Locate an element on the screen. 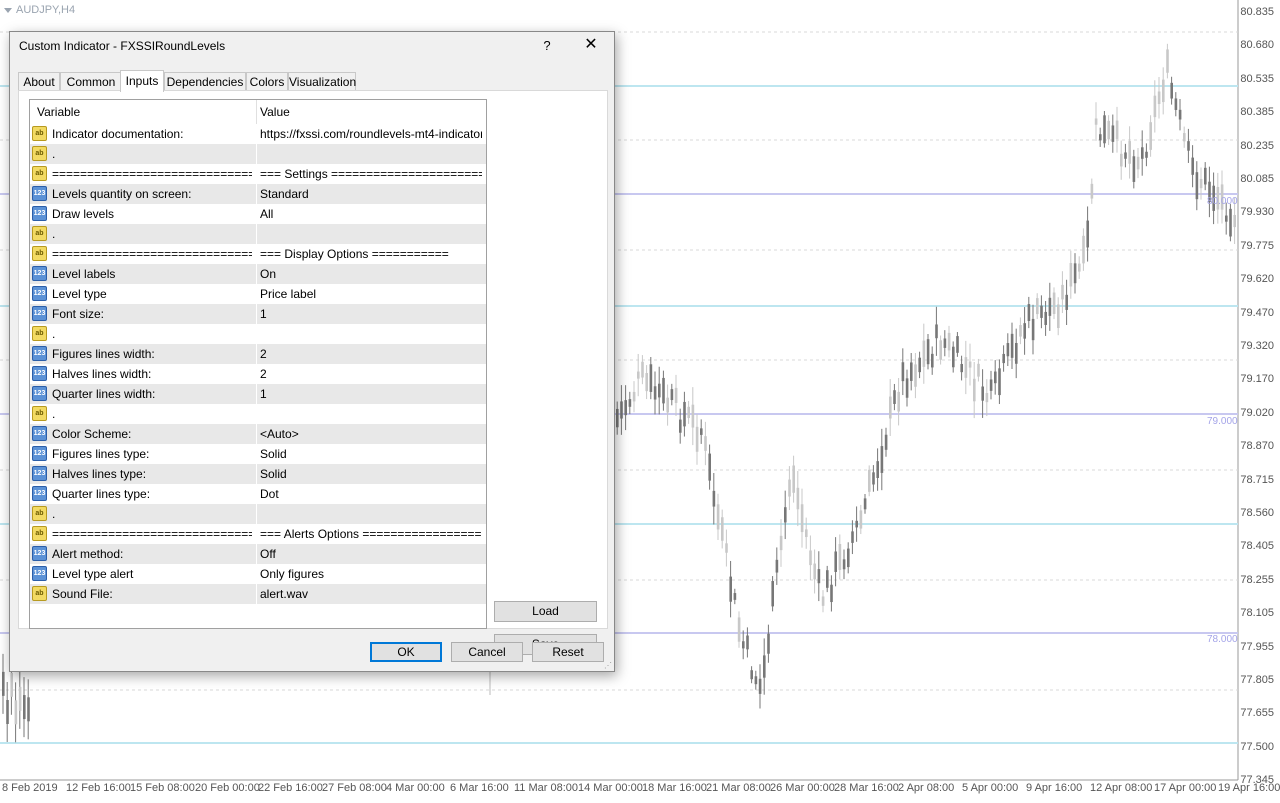  table-row: 123 Quarter lines type: Dot is located at coordinates (258, 494).